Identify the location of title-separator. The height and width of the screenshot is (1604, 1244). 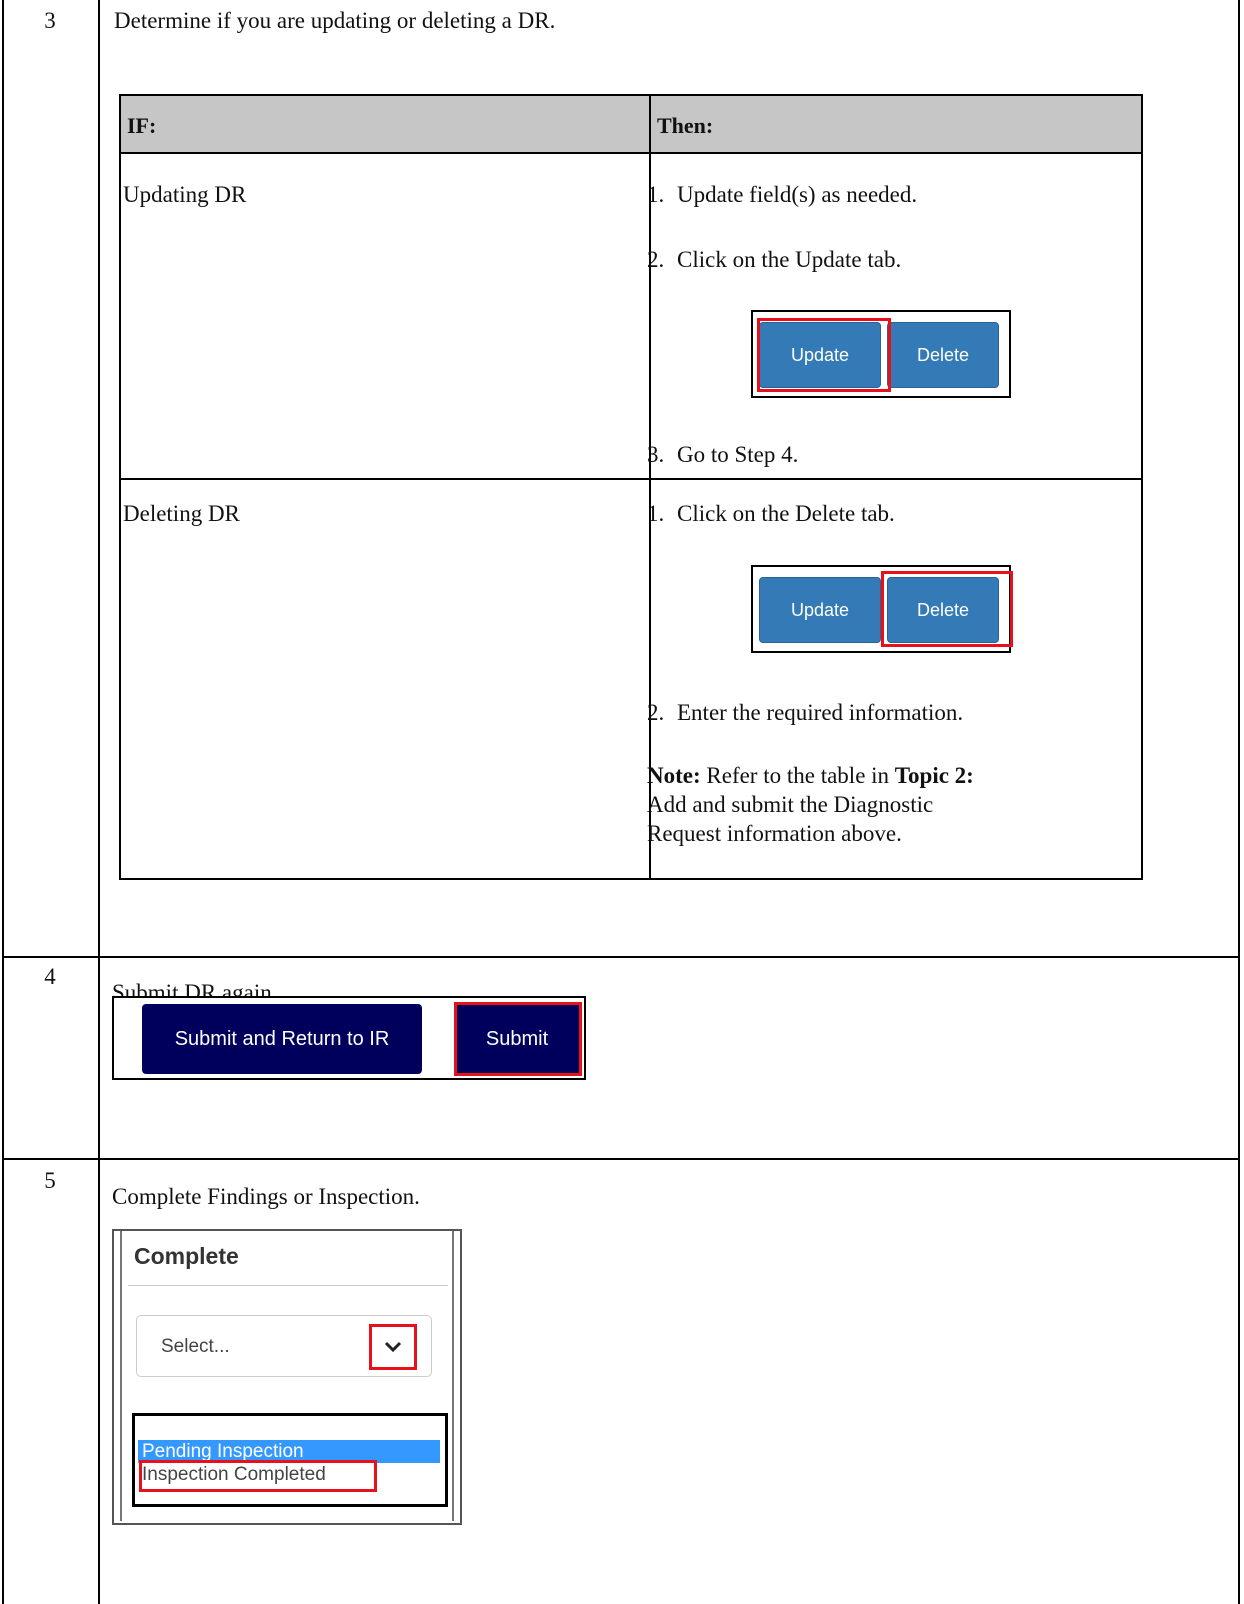
(288, 1285).